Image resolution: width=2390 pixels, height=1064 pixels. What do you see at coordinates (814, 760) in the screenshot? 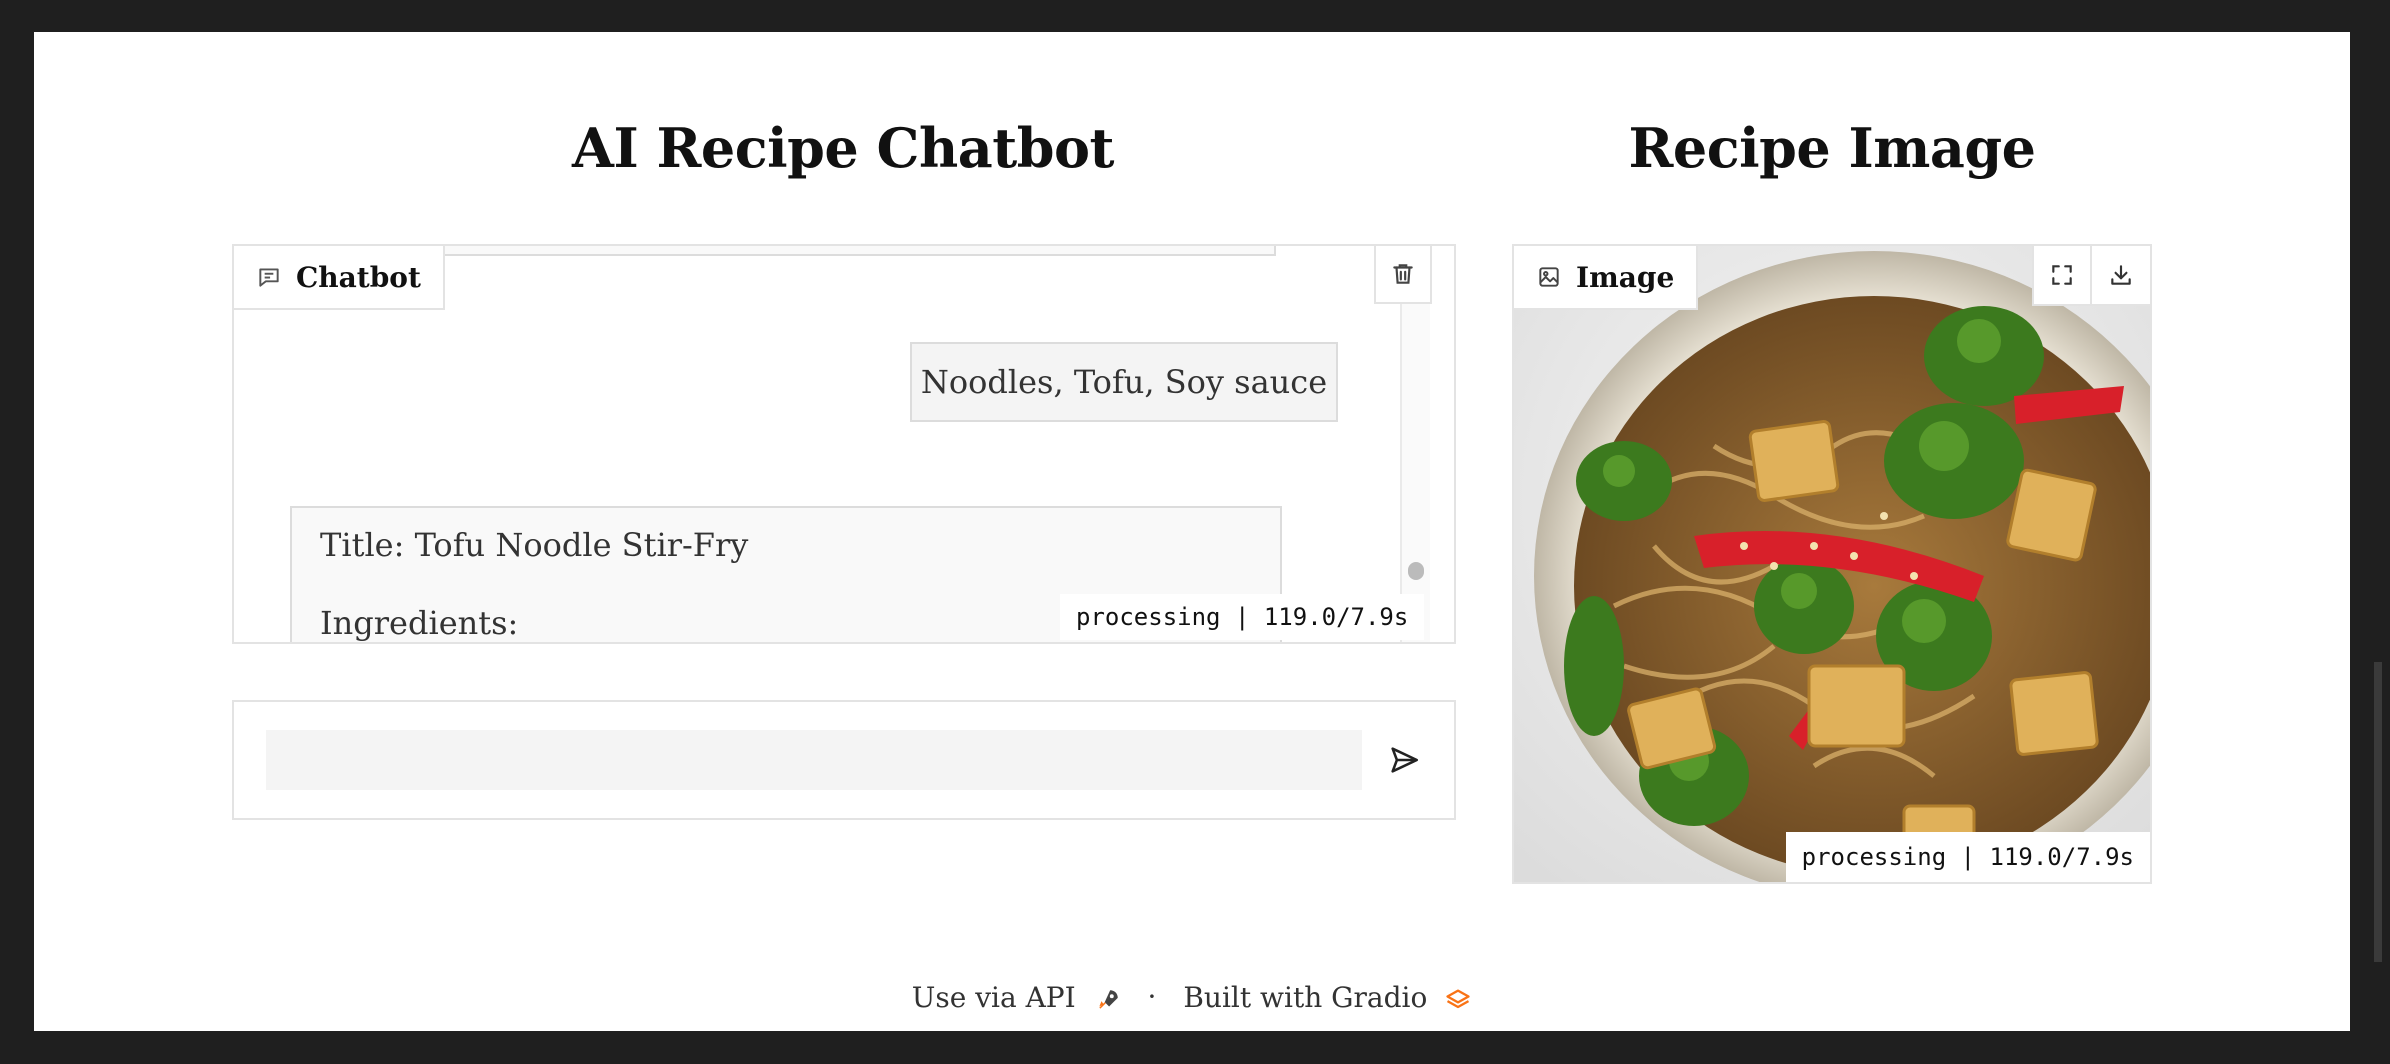
I see `message-input` at bounding box center [814, 760].